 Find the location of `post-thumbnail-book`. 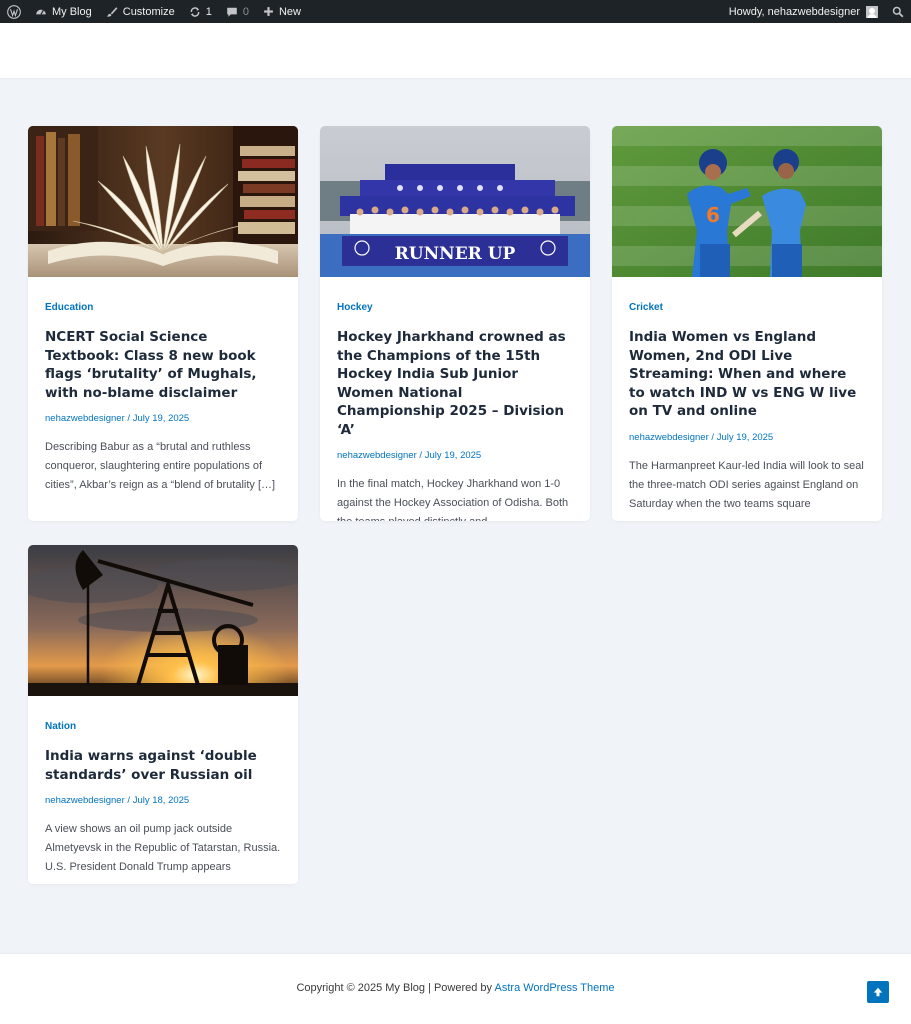

post-thumbnail-book is located at coordinates (163, 201).